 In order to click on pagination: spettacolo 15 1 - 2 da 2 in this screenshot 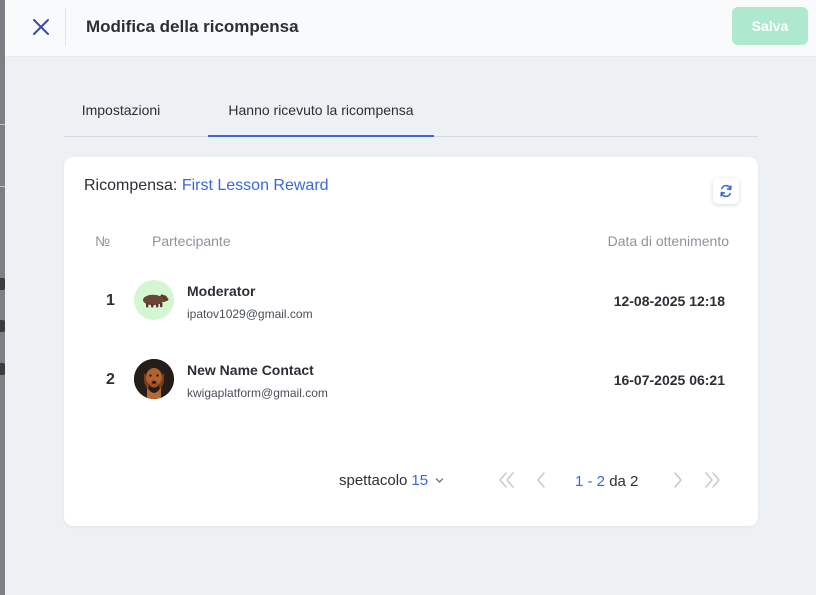, I will do `click(411, 480)`.